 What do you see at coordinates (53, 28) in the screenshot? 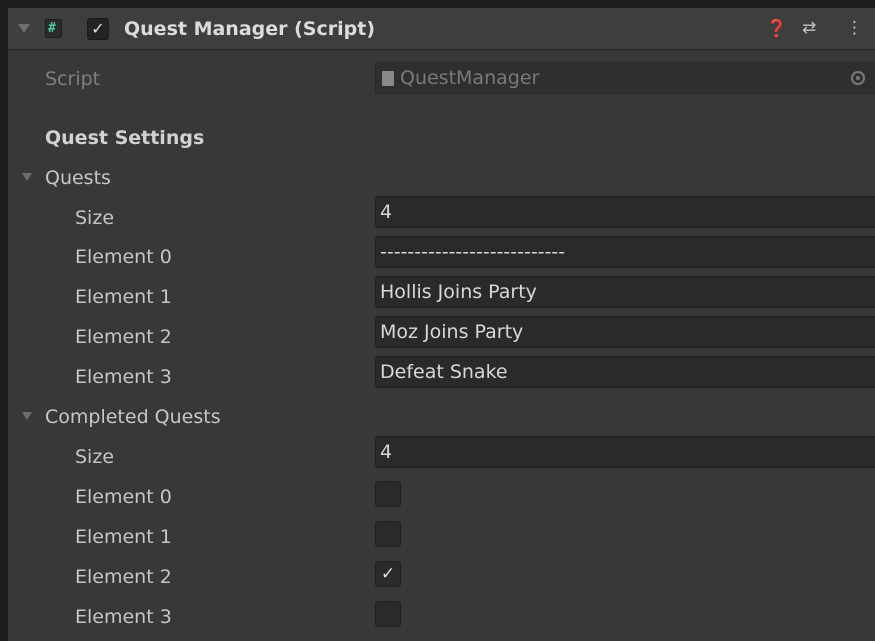
I see `csharp-script-icon: #` at bounding box center [53, 28].